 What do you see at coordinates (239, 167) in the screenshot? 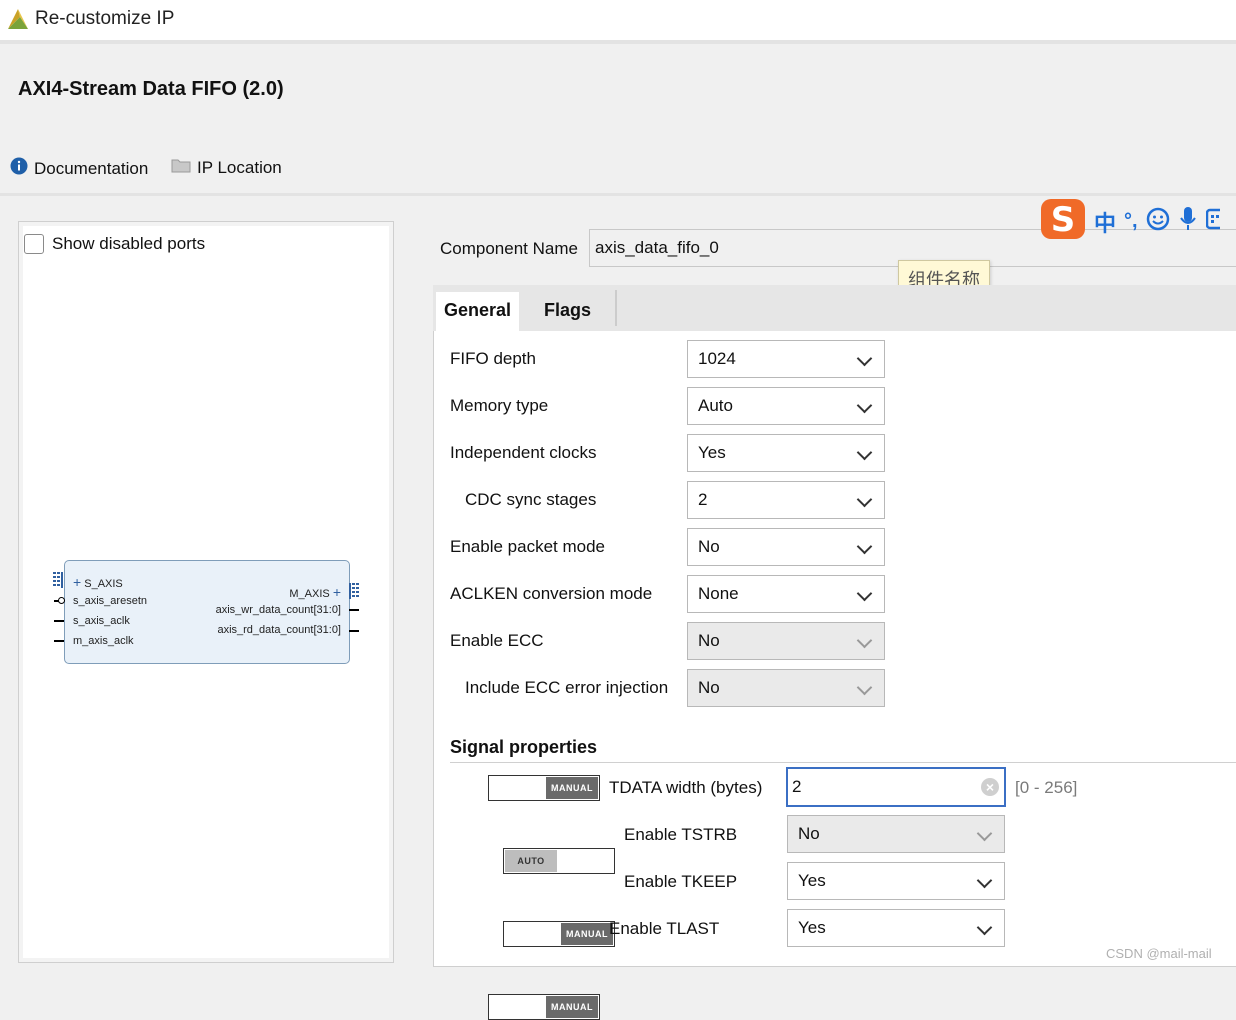
I see `ip-location-label: IP Location` at bounding box center [239, 167].